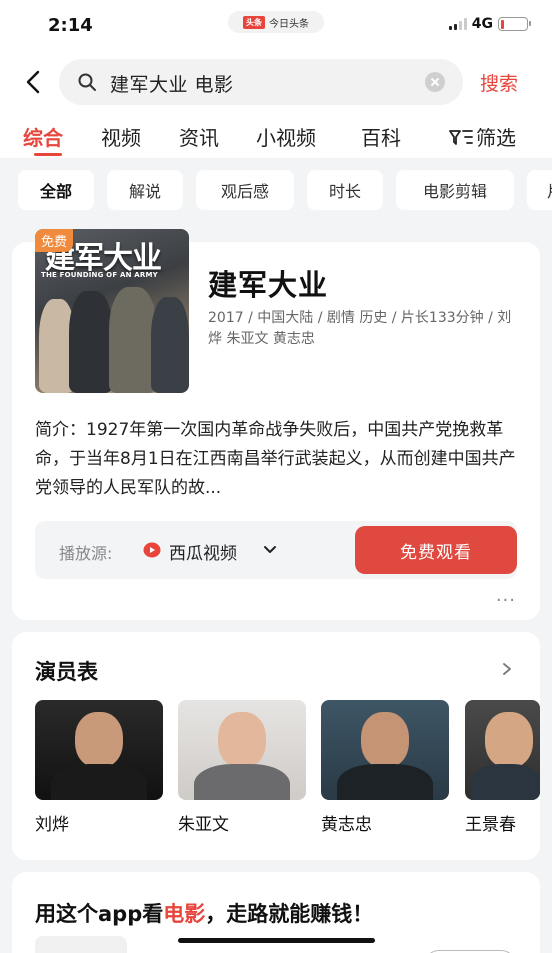 The width and height of the screenshot is (552, 953). Describe the element at coordinates (289, 24) in the screenshot. I see `app-name: 今日头条` at that location.